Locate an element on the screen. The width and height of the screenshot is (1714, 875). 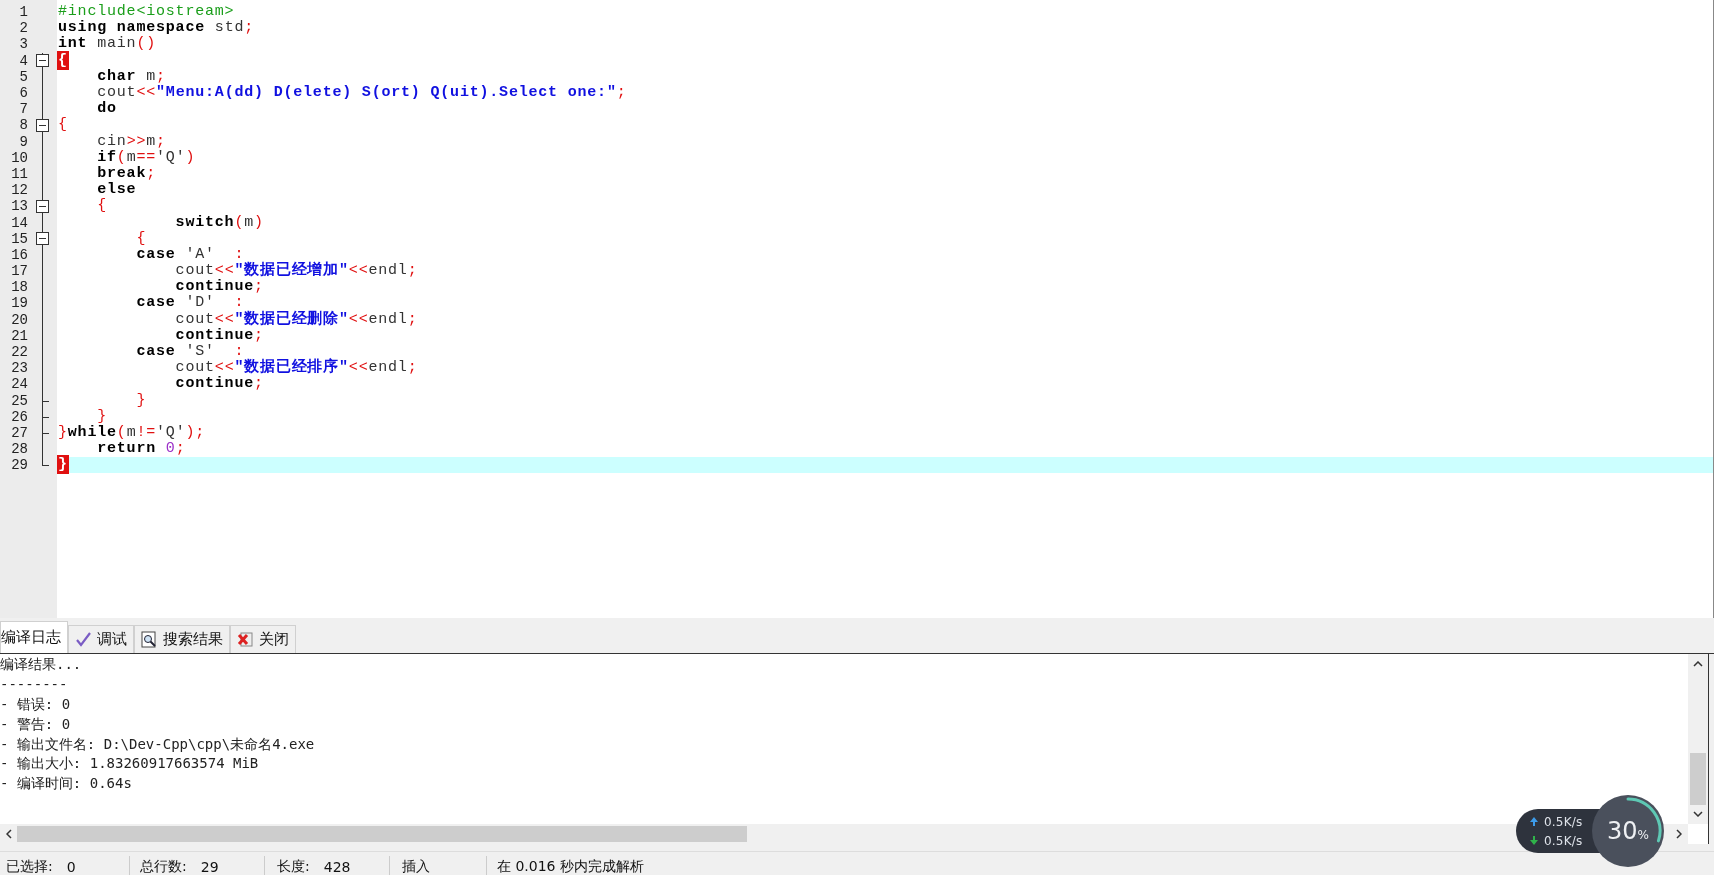
line-number: 13 is located at coordinates (19, 206).